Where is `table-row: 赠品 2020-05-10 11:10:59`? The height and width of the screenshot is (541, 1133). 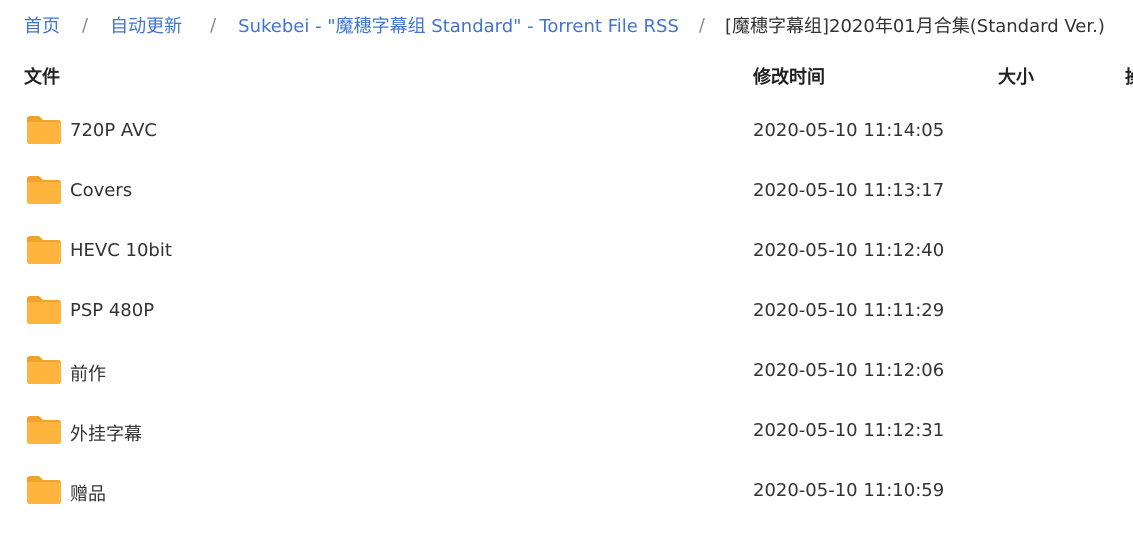
table-row: 赠品 2020-05-10 11:10:59 is located at coordinates (566, 490).